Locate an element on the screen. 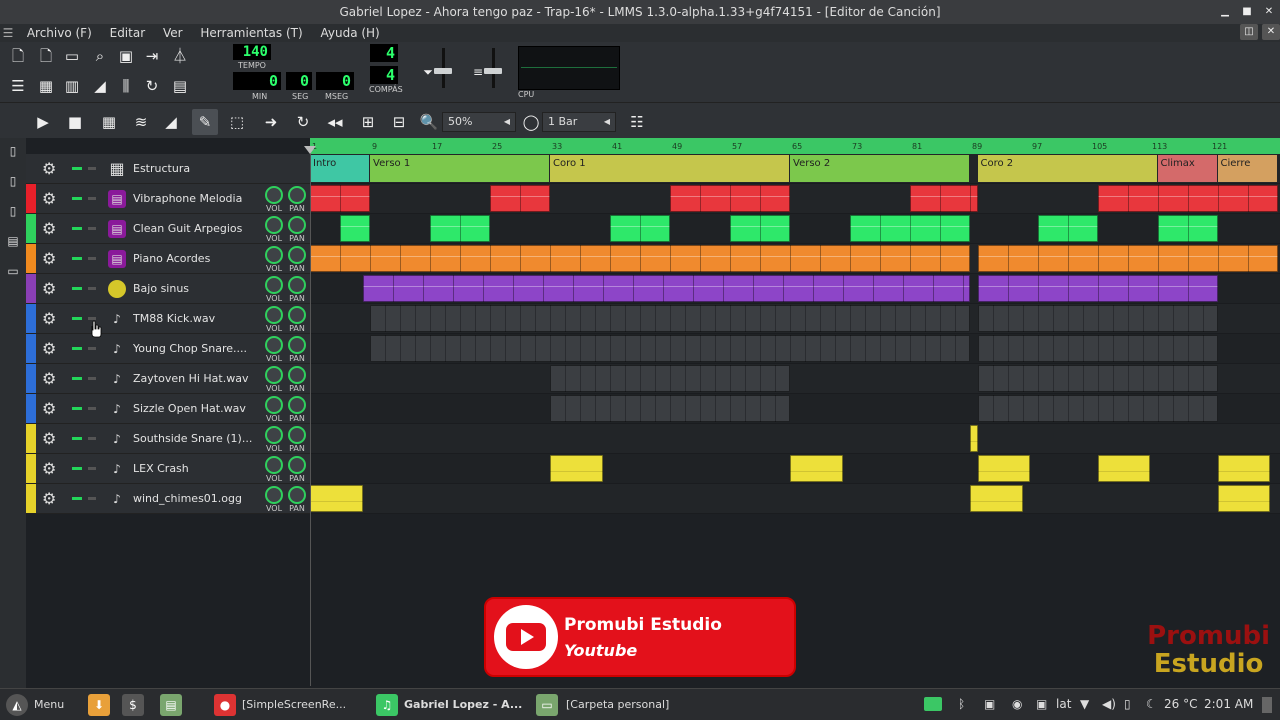  play-icon: ▶ is located at coordinates (43, 122).